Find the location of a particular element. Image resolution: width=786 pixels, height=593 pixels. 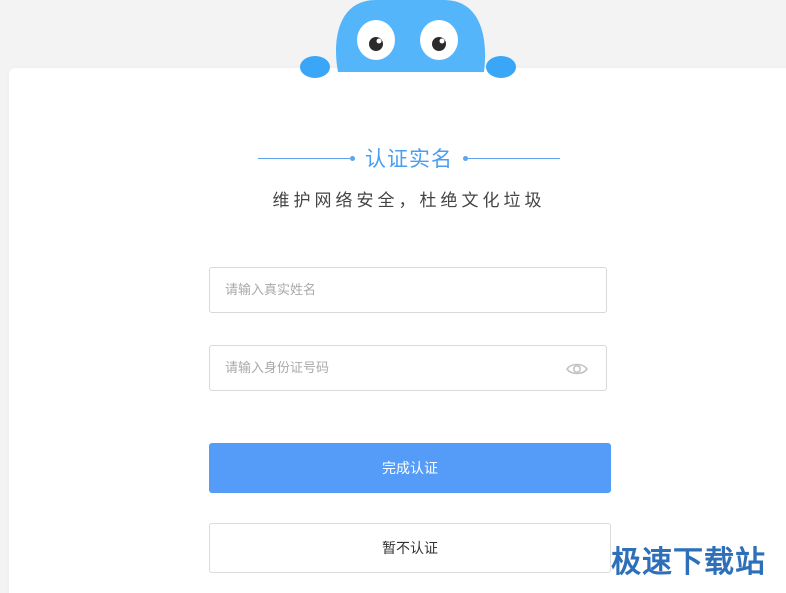

dialog-title: 认证实名 is located at coordinates (409, 159).